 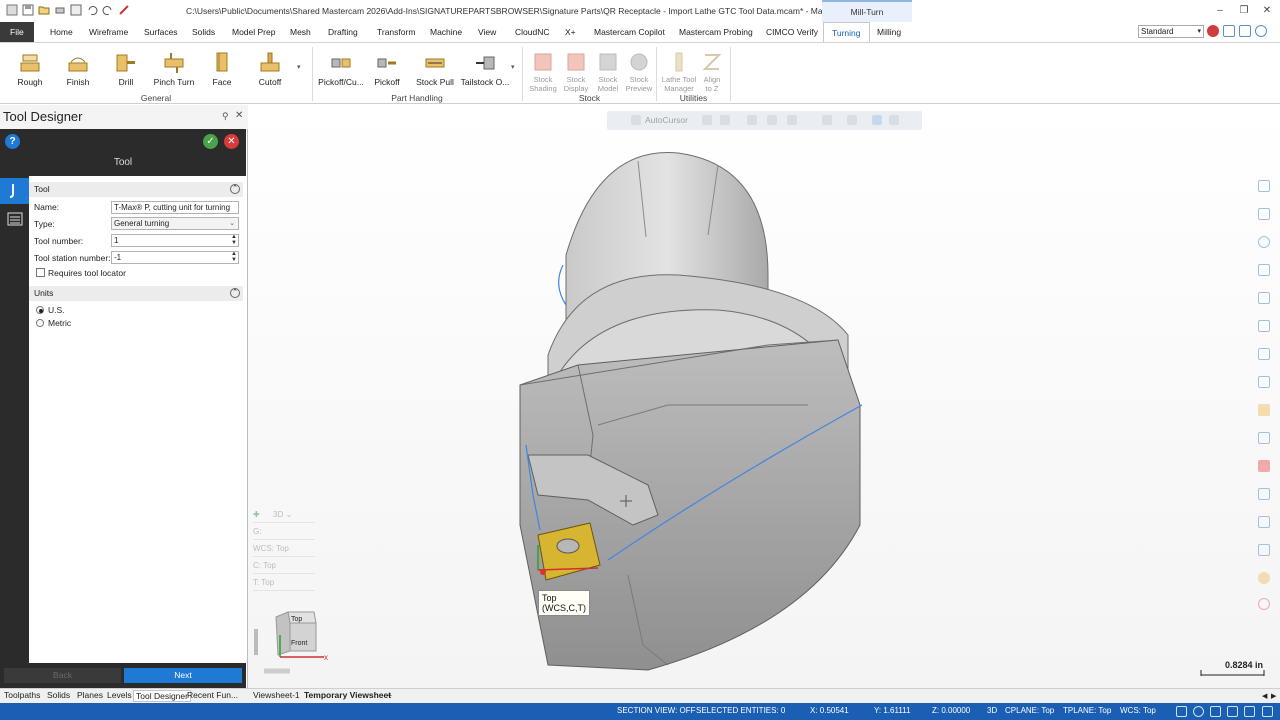 What do you see at coordinates (290, 642) in the screenshot?
I see `view-cube: Top Front x` at bounding box center [290, 642].